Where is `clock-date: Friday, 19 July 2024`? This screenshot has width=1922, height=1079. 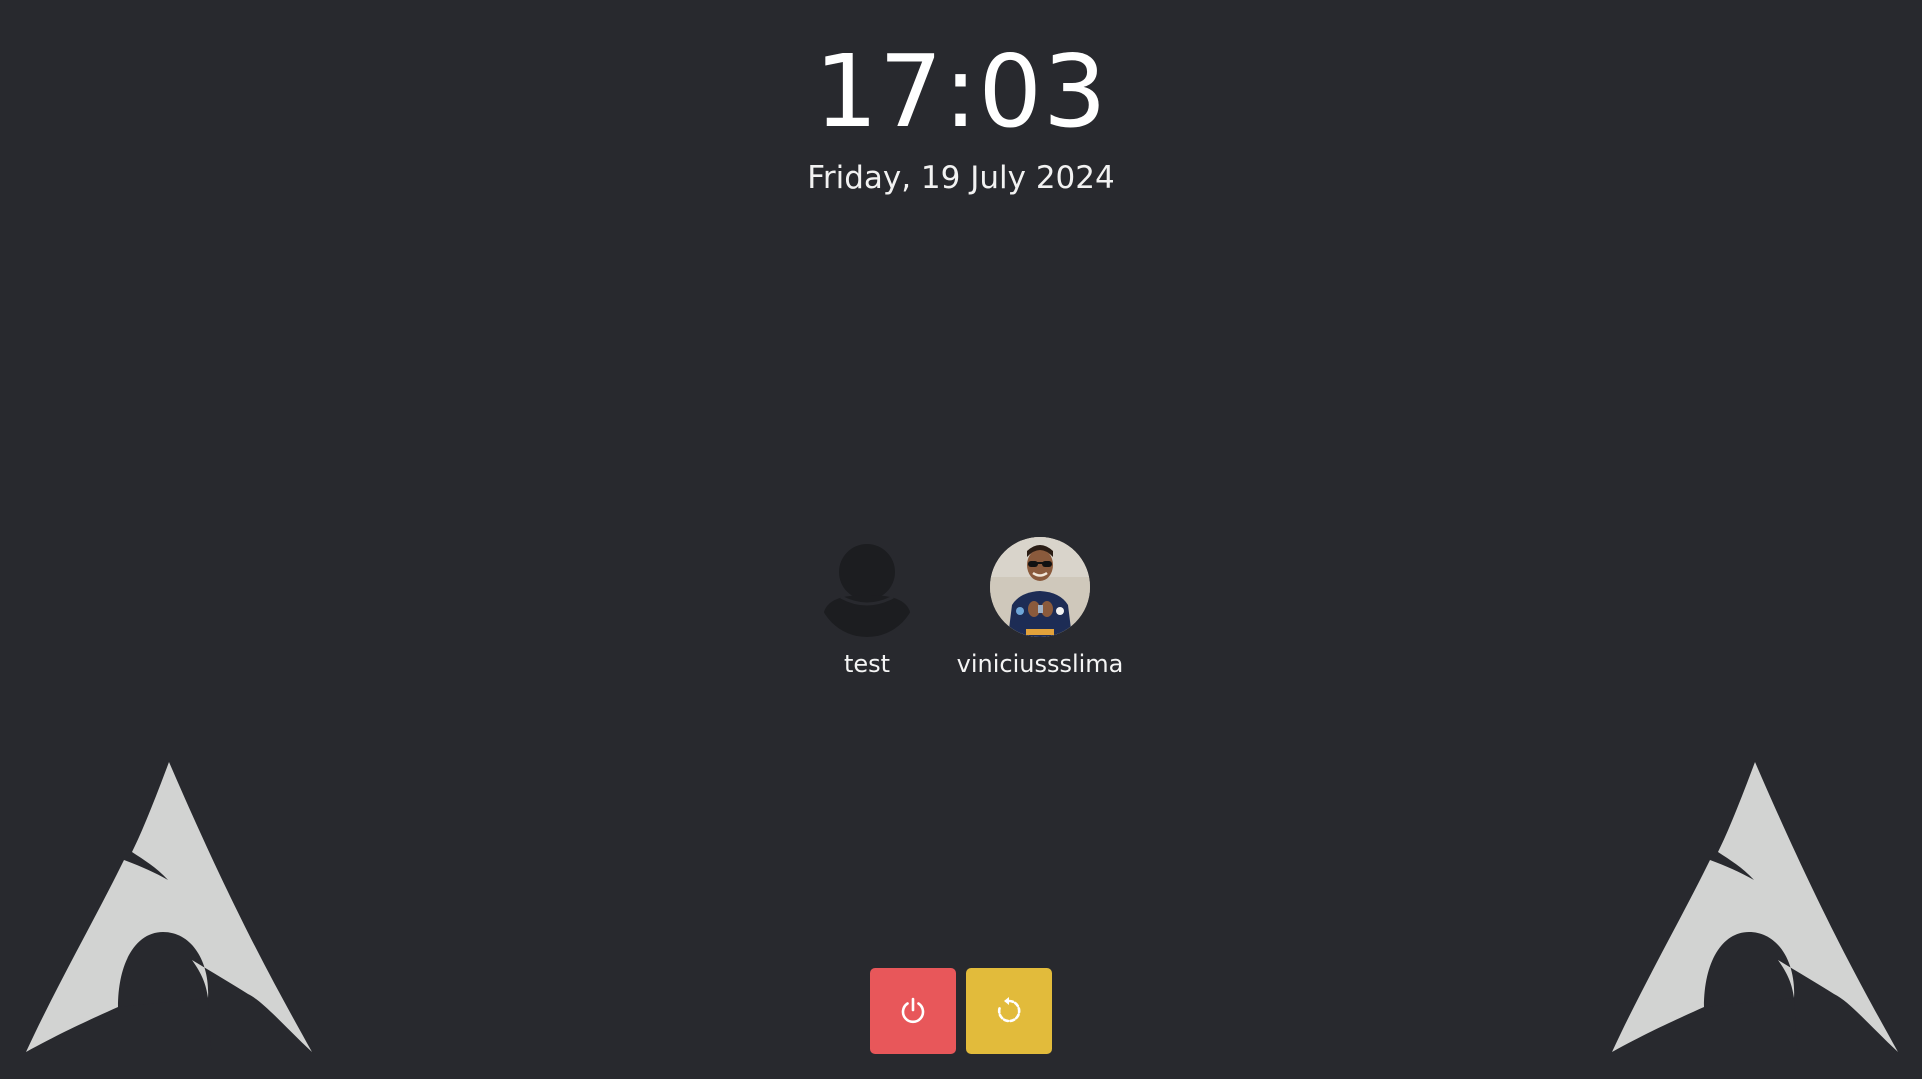 clock-date: Friday, 19 July 2024 is located at coordinates (961, 178).